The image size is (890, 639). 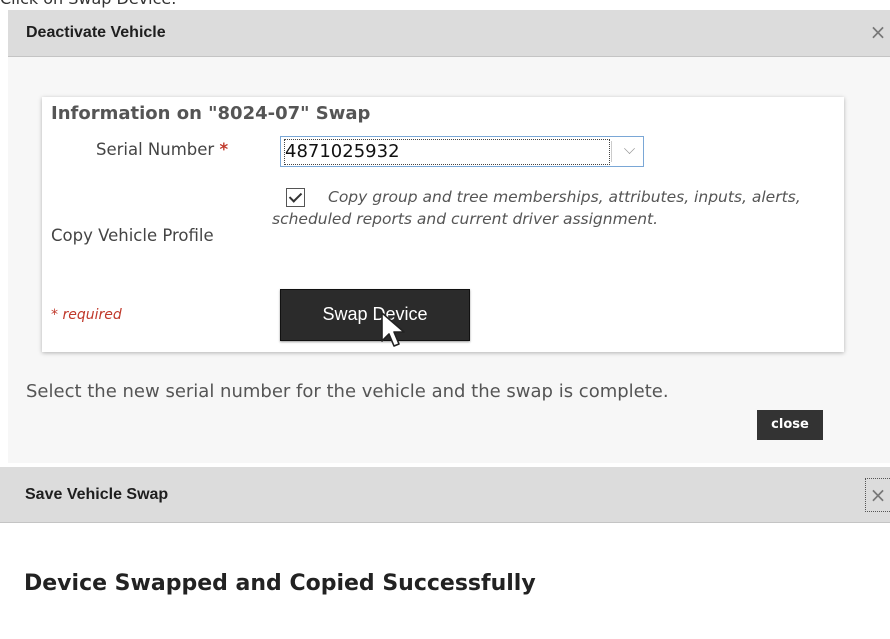 What do you see at coordinates (375, 315) in the screenshot?
I see `swap-device-button: Swap Device` at bounding box center [375, 315].